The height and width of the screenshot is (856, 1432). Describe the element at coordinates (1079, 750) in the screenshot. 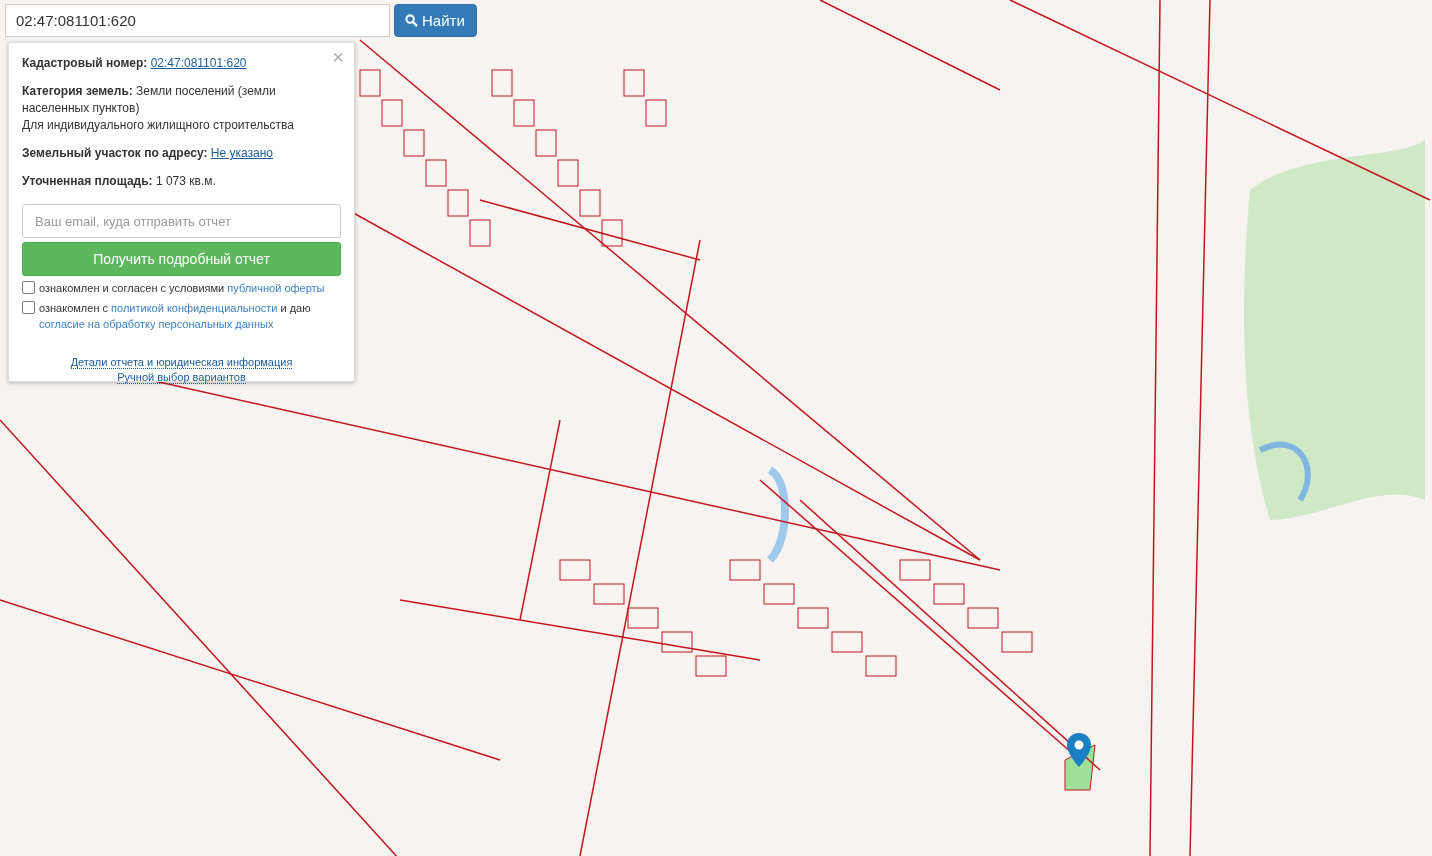

I see `map-pin-icon` at that location.